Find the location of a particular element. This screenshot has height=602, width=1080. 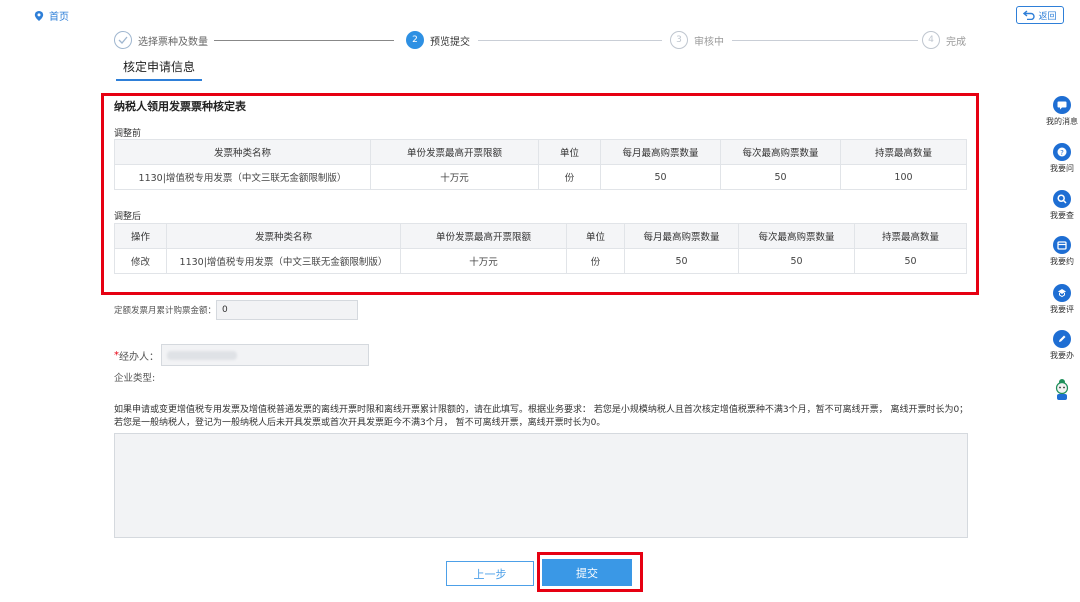

sidebar-item-appointment: 我要约 is located at coordinates (1062, 251).